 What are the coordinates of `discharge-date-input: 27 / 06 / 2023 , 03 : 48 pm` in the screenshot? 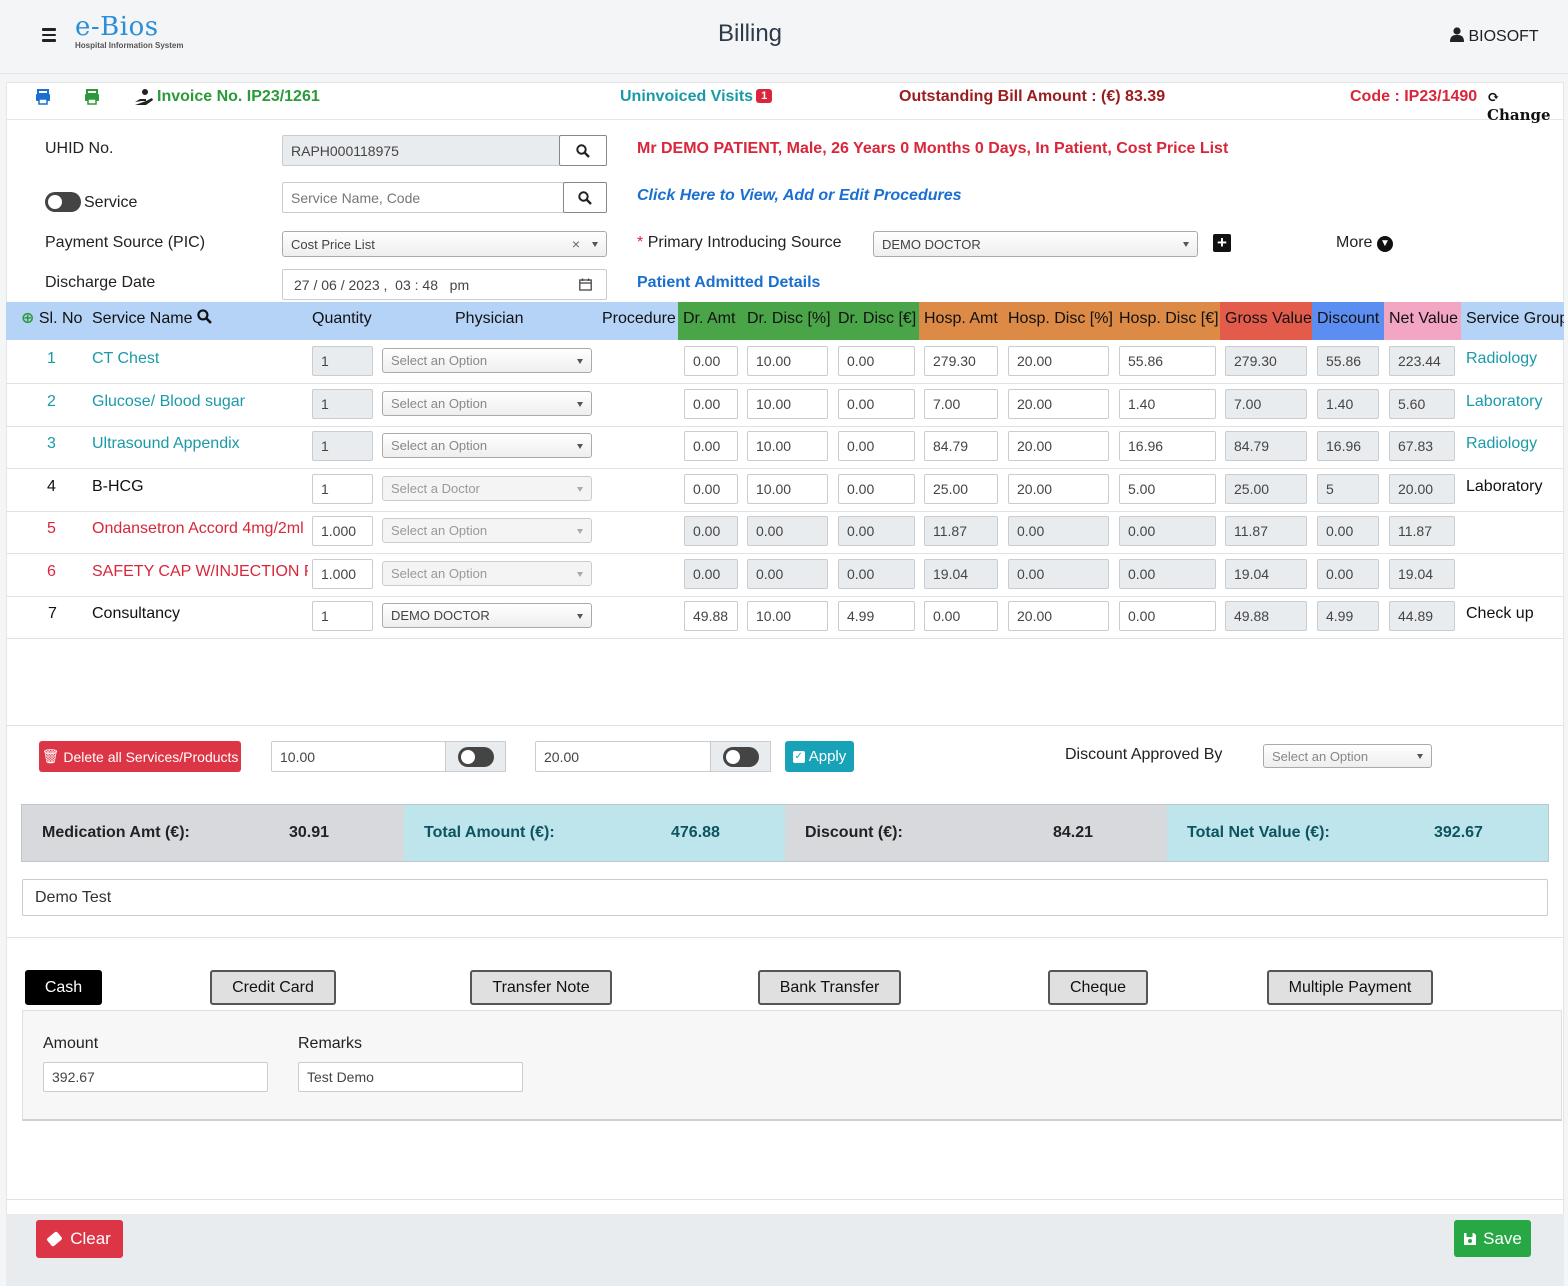 It's located at (444, 284).